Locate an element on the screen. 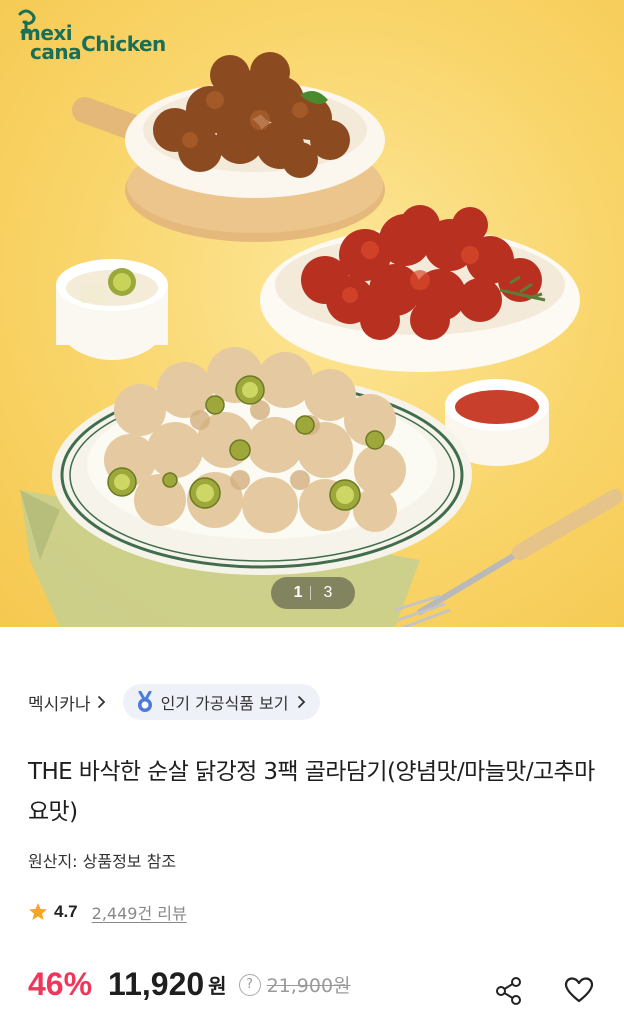 Image resolution: width=624 pixels, height=1024 pixels. product-title: THE 바삭한 순살 닭강정 3팩 골라담기(양념맛/마늘맛/고추마요맛) is located at coordinates (311, 792).